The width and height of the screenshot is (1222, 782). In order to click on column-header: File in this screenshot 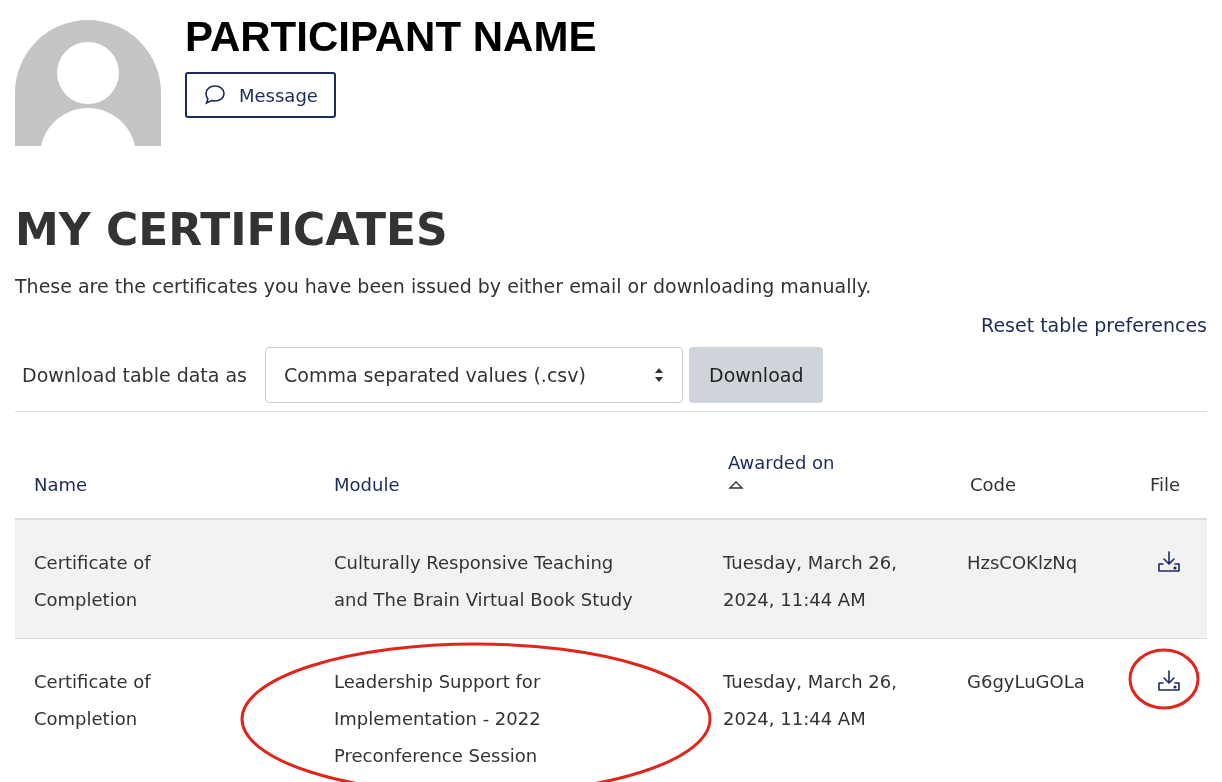, I will do `click(1165, 485)`.